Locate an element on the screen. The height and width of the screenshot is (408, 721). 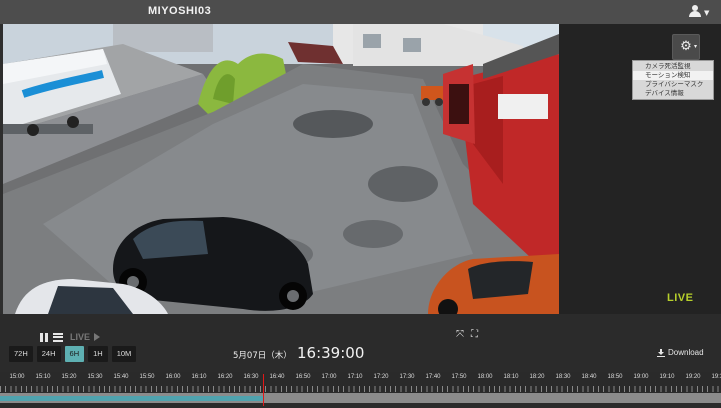
timeline-tick-label: 15:30 is located at coordinates (95, 377).